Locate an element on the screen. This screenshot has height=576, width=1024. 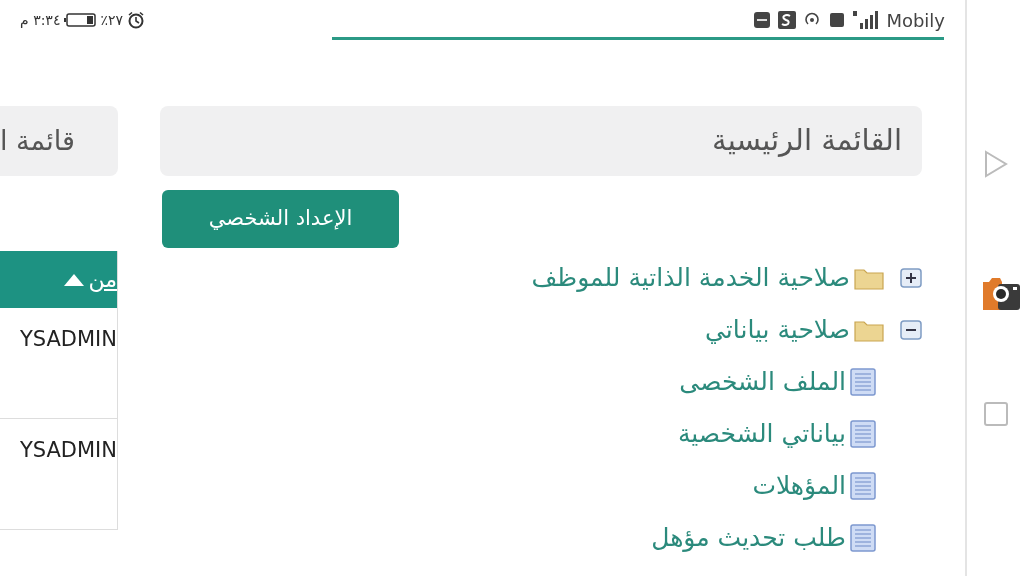
battery-percent: ٪٢٧ is located at coordinates (111, 20).